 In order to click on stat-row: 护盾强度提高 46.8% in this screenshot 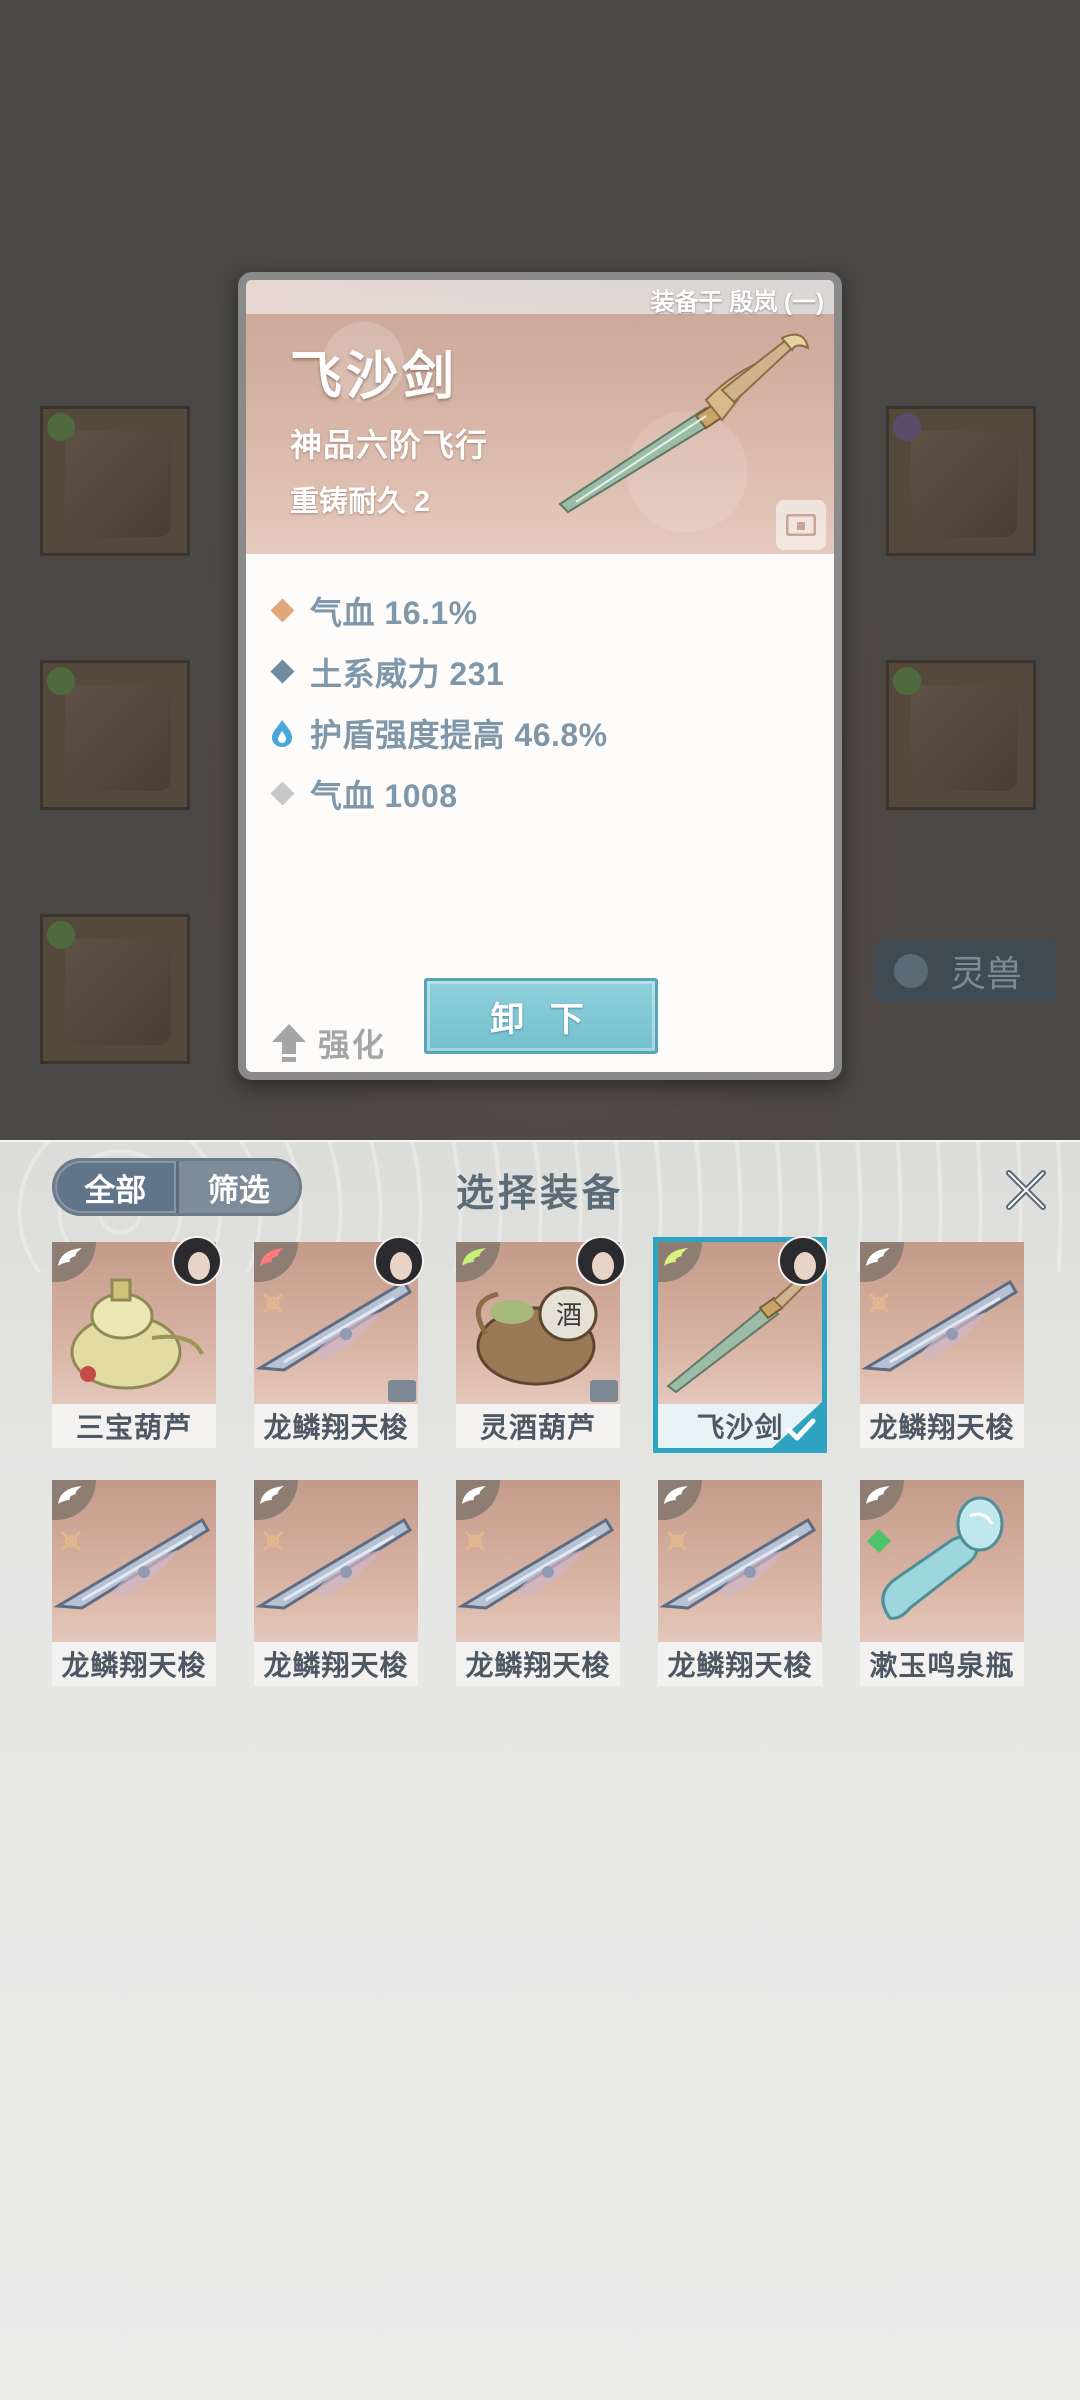, I will do `click(540, 732)`.